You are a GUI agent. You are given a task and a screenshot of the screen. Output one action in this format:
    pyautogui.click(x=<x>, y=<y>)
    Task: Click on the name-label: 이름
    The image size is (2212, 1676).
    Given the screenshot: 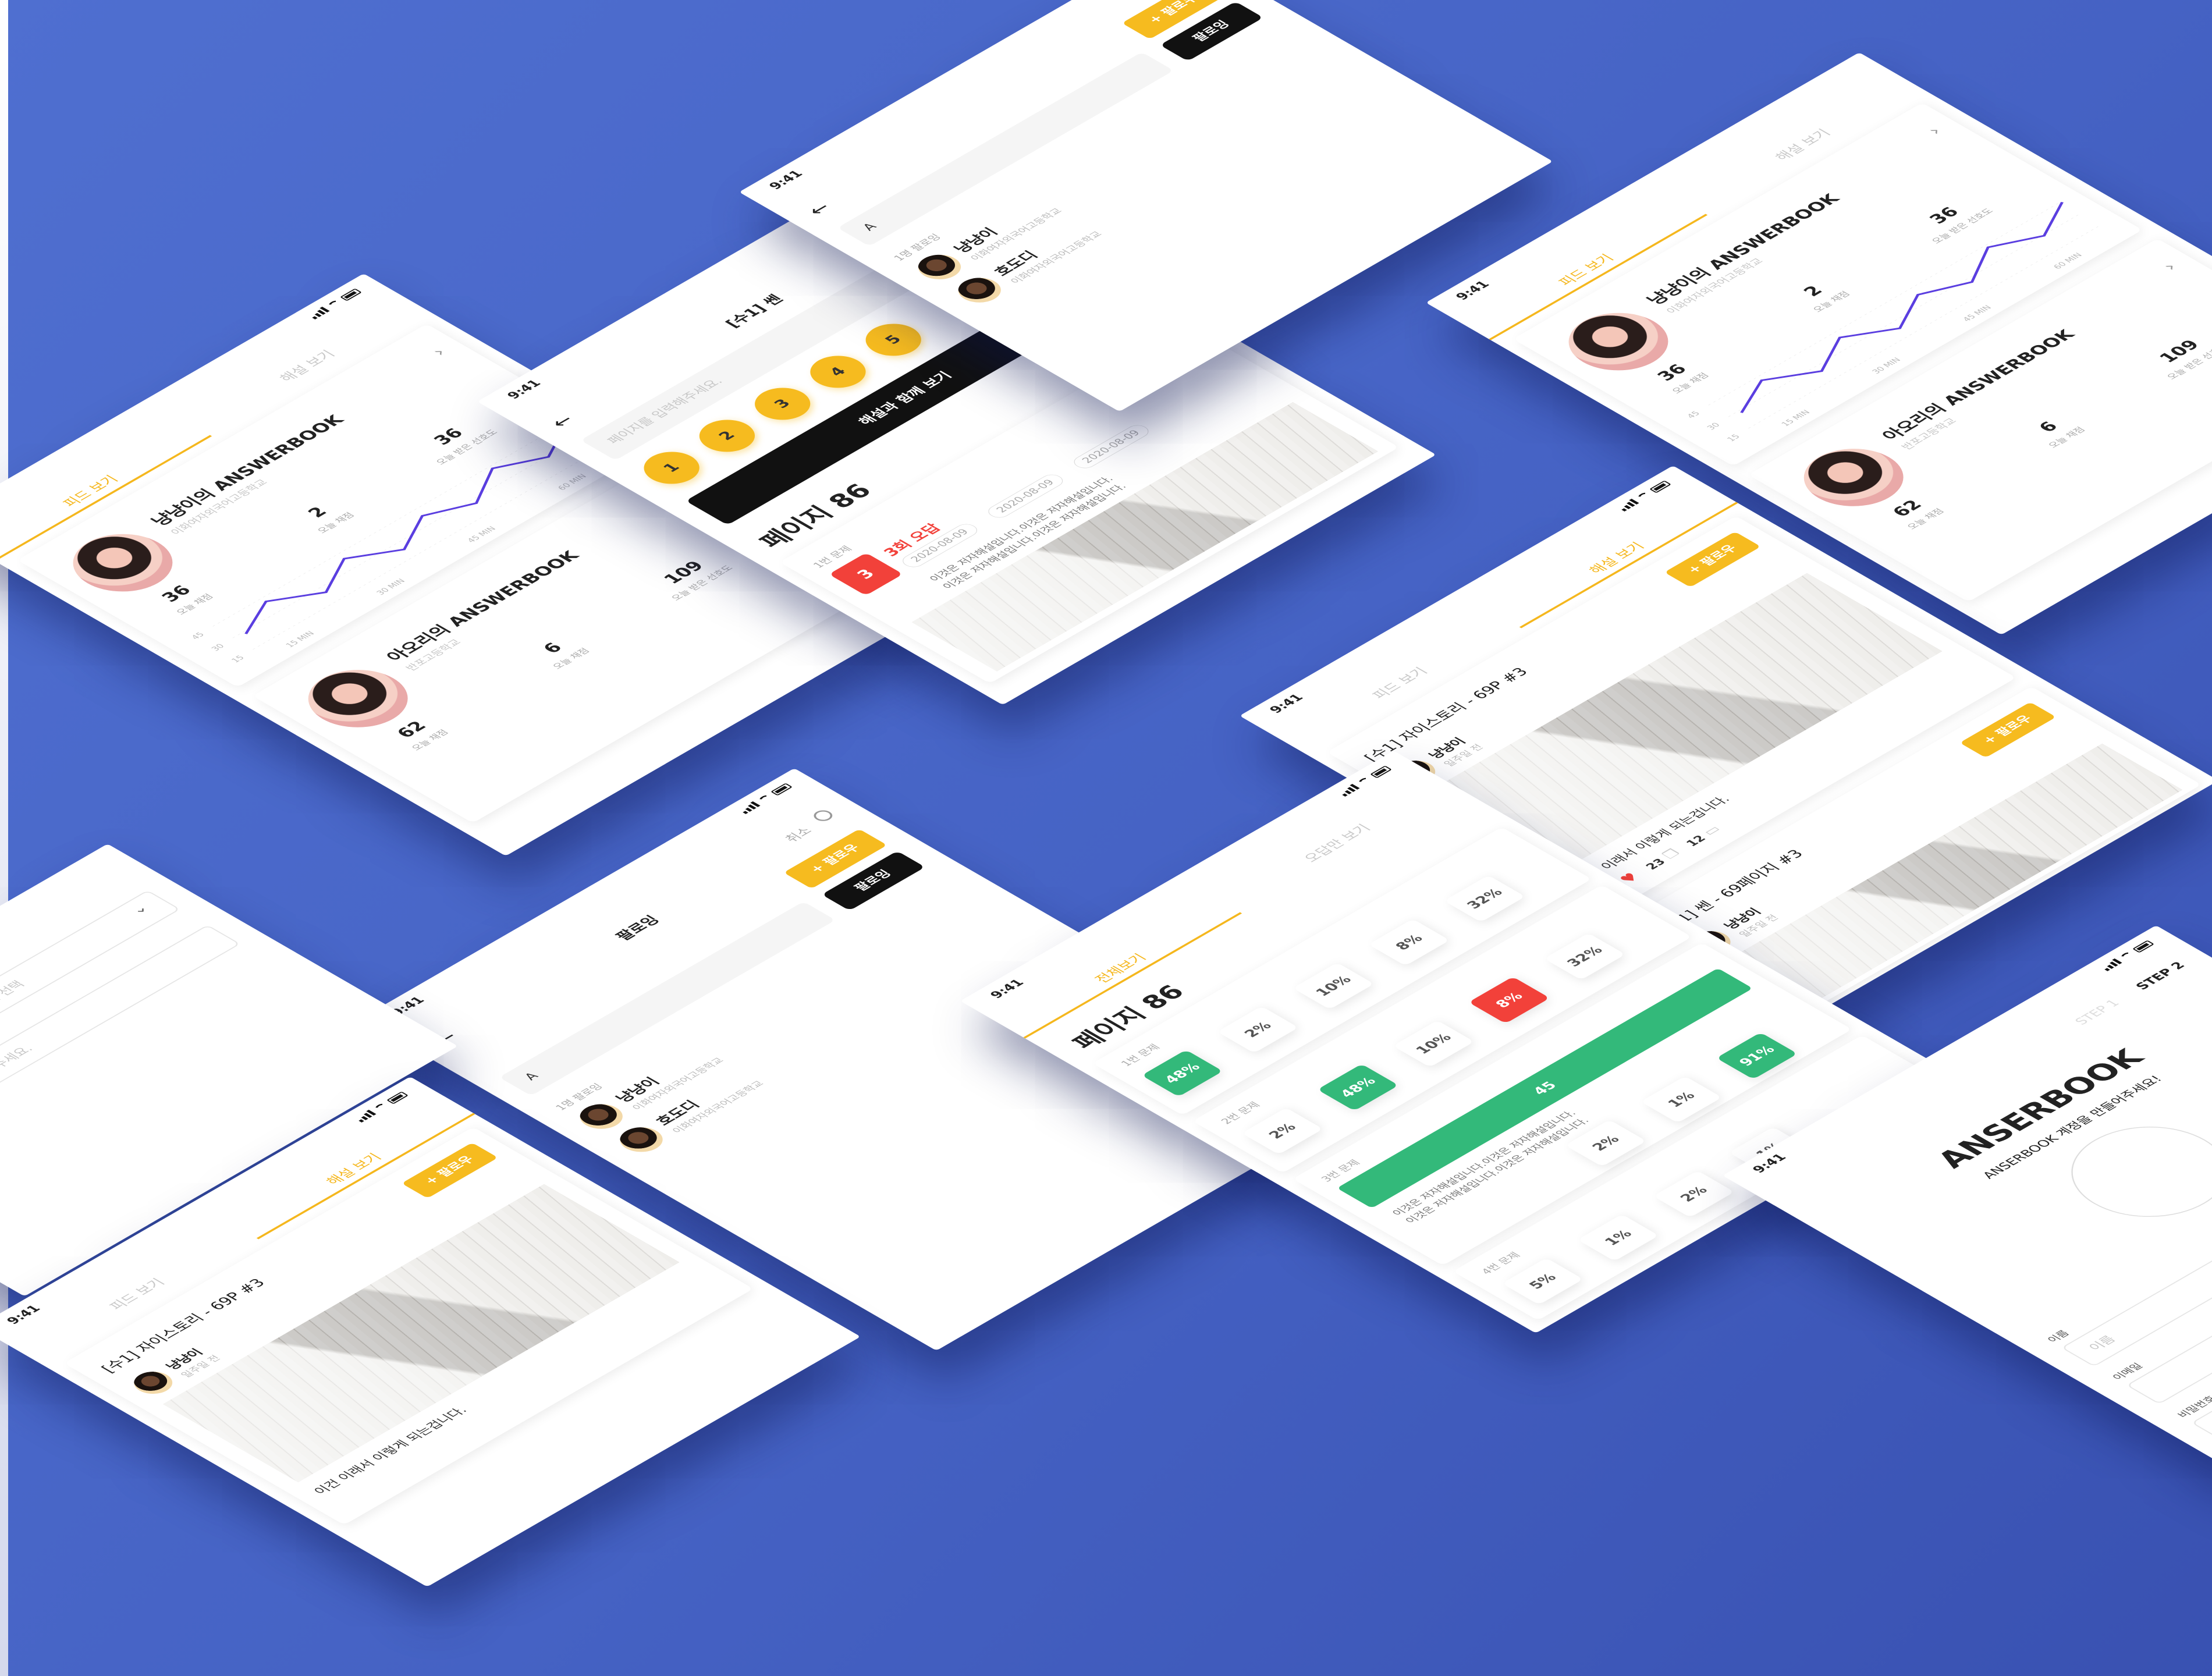 What is the action you would take?
    pyautogui.click(x=2058, y=1337)
    